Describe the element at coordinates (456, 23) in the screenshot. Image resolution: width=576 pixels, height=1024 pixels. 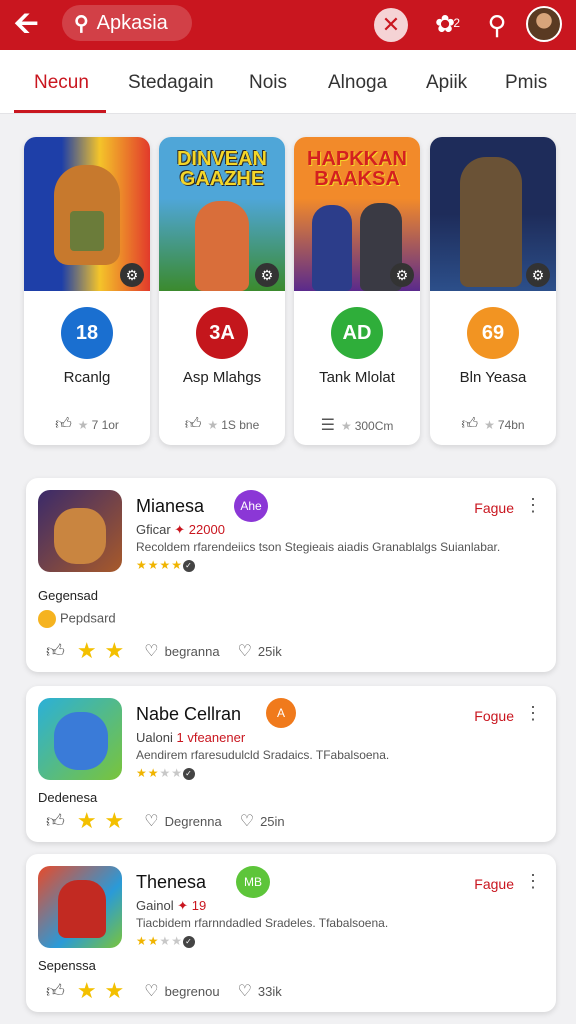
I see `notification-count: 2` at that location.